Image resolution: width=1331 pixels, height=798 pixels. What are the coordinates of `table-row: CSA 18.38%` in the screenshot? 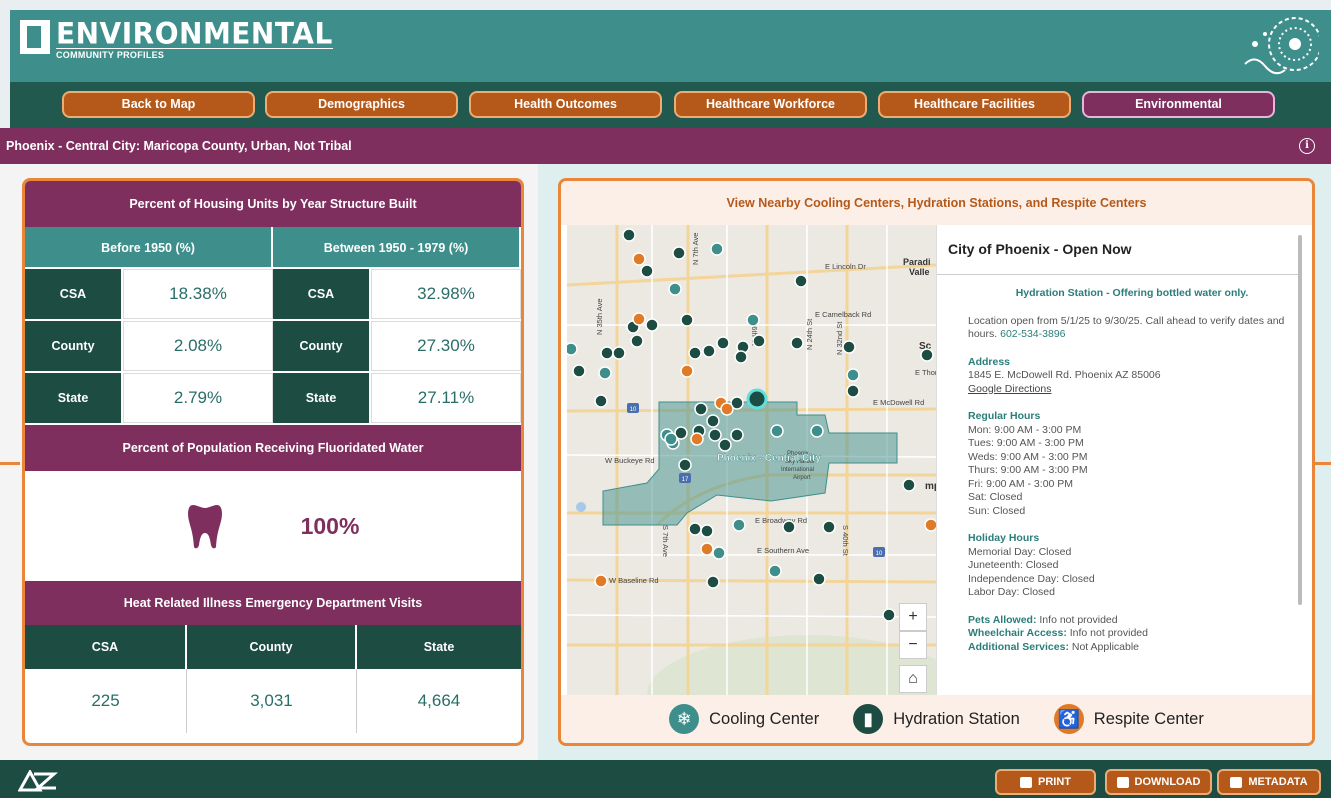 It's located at (149, 295).